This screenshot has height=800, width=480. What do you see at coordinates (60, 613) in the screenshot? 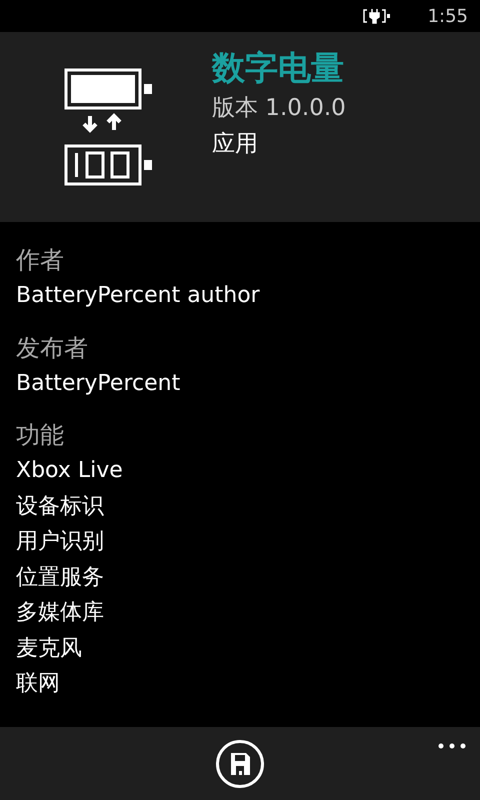
I see `section-value: 多媒体库` at bounding box center [60, 613].